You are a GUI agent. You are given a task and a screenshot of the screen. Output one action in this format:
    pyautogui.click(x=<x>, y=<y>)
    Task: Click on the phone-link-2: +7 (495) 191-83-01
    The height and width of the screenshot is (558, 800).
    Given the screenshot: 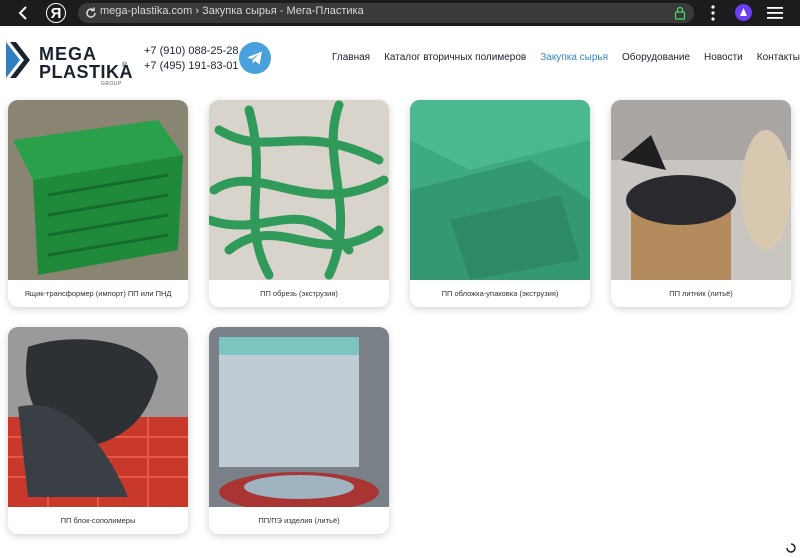 What is the action you would take?
    pyautogui.click(x=191, y=66)
    